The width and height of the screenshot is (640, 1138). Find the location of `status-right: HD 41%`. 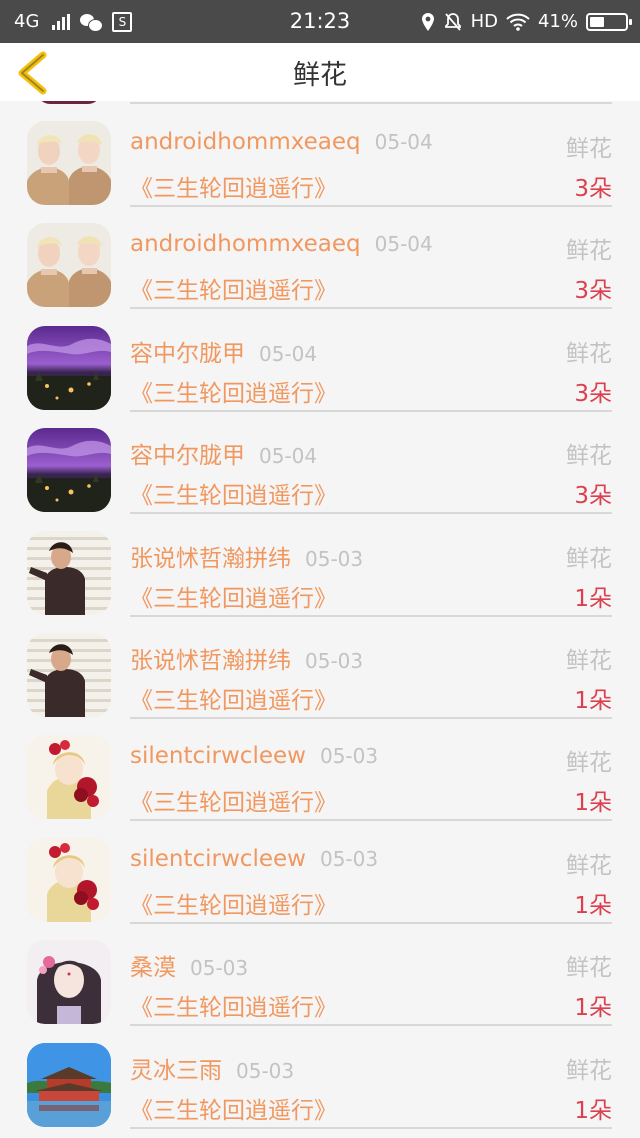

status-right: HD 41% is located at coordinates (526, 21).